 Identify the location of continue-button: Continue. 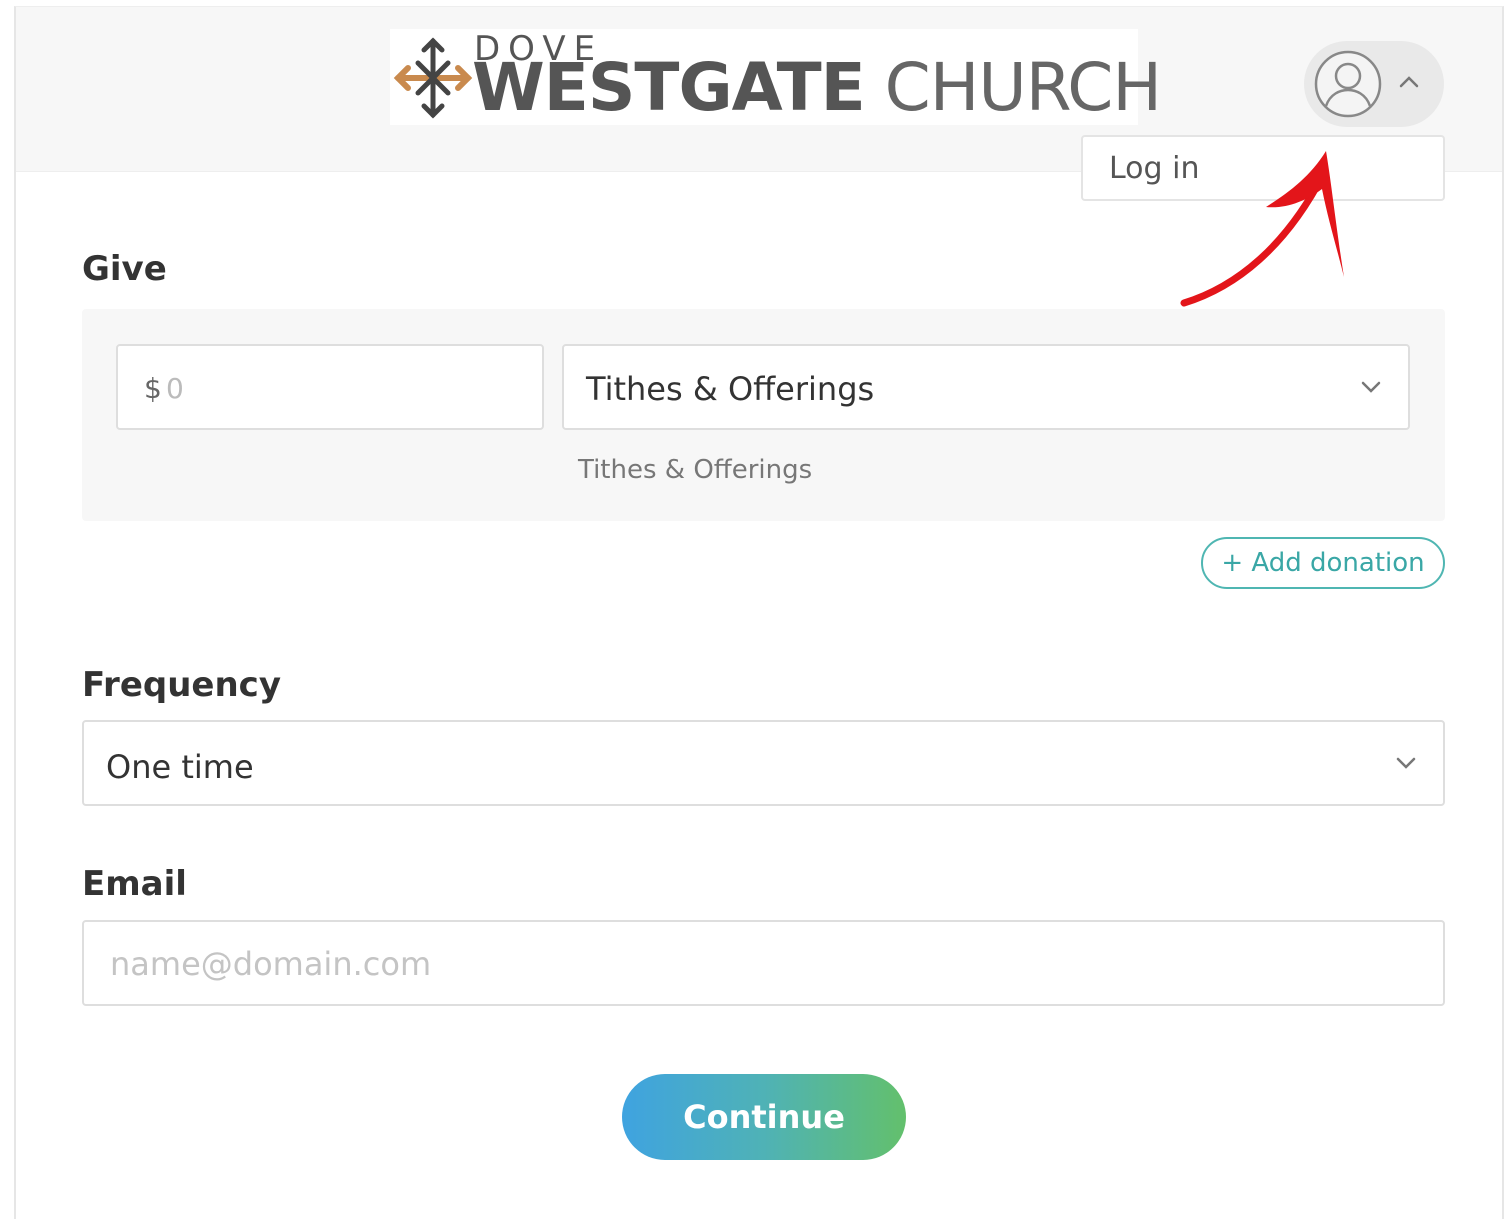
(764, 1117).